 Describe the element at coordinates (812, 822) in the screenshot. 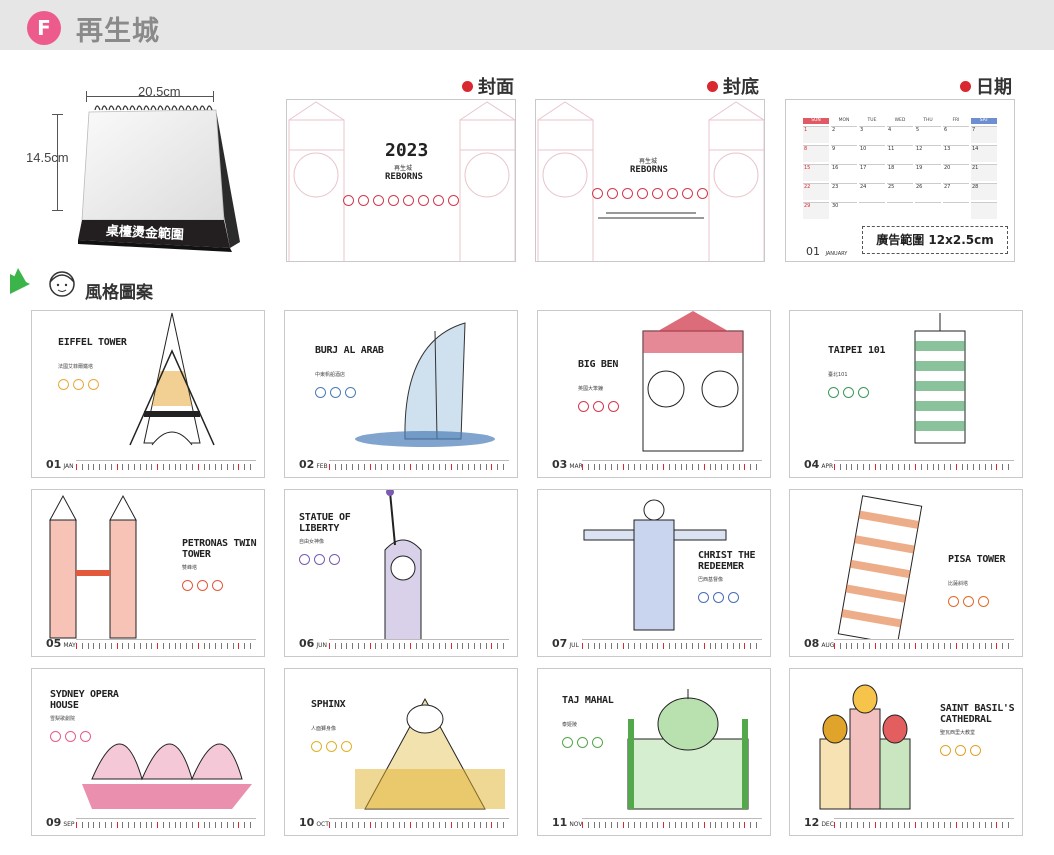

I see `month-number: 12` at that location.